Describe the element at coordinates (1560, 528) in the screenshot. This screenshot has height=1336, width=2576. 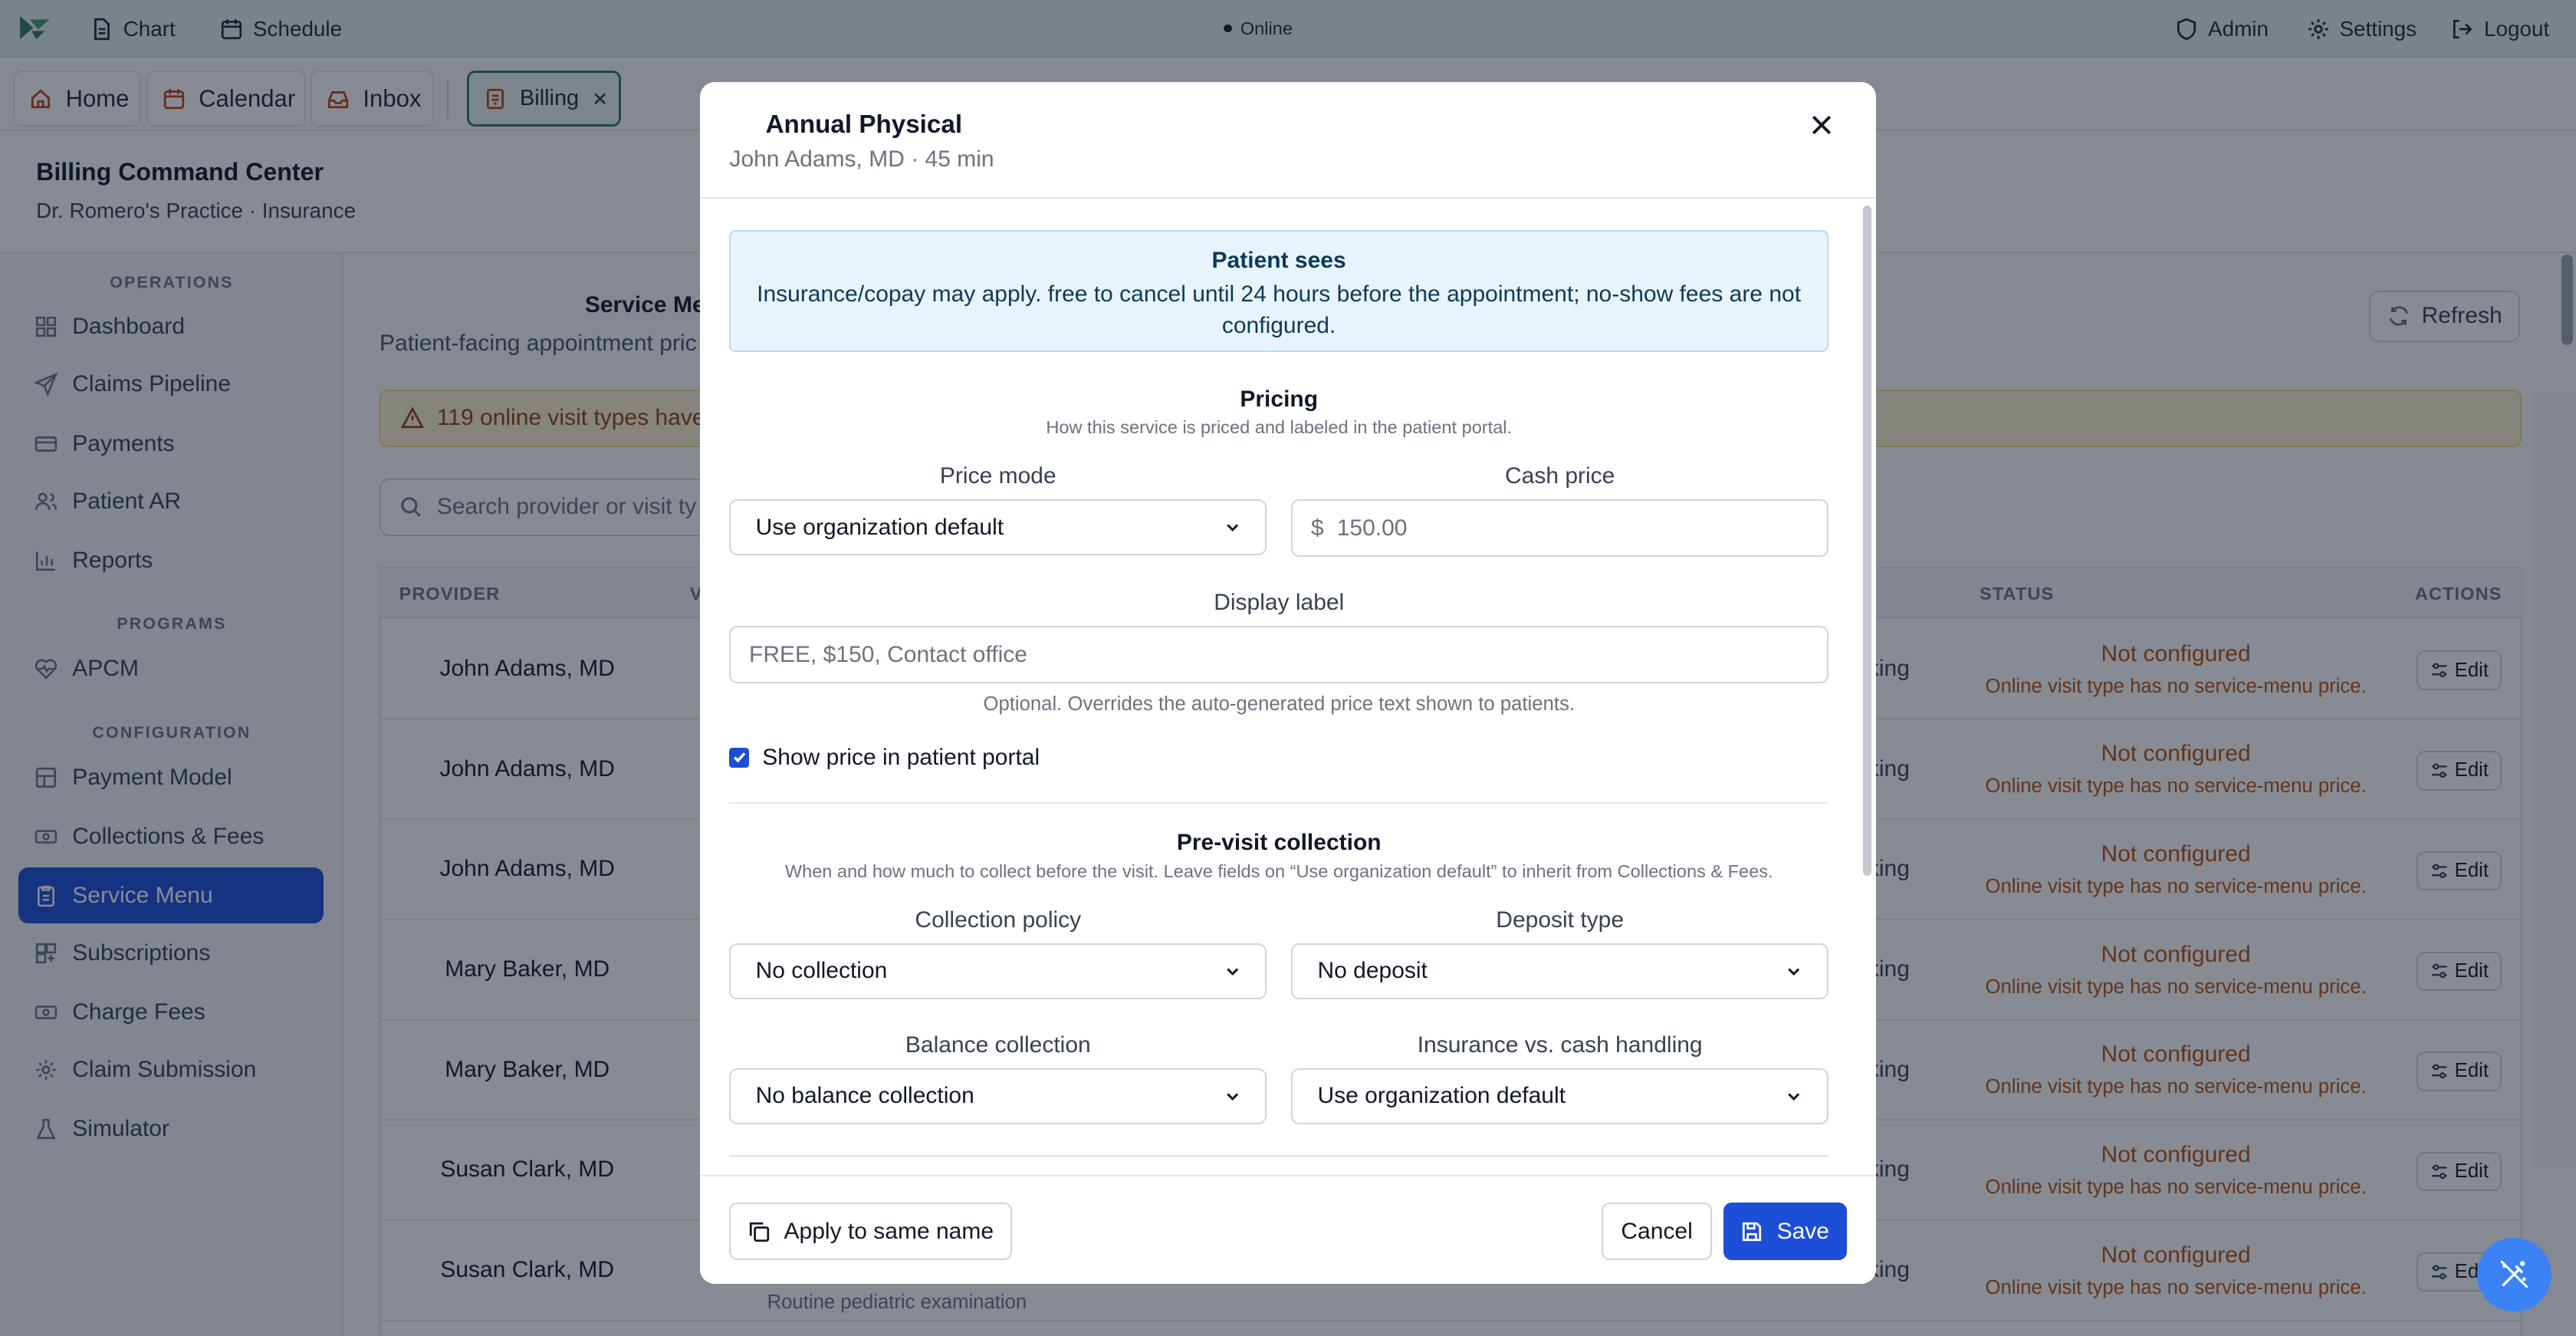
I see `cash-price-input: $ 150.00` at that location.